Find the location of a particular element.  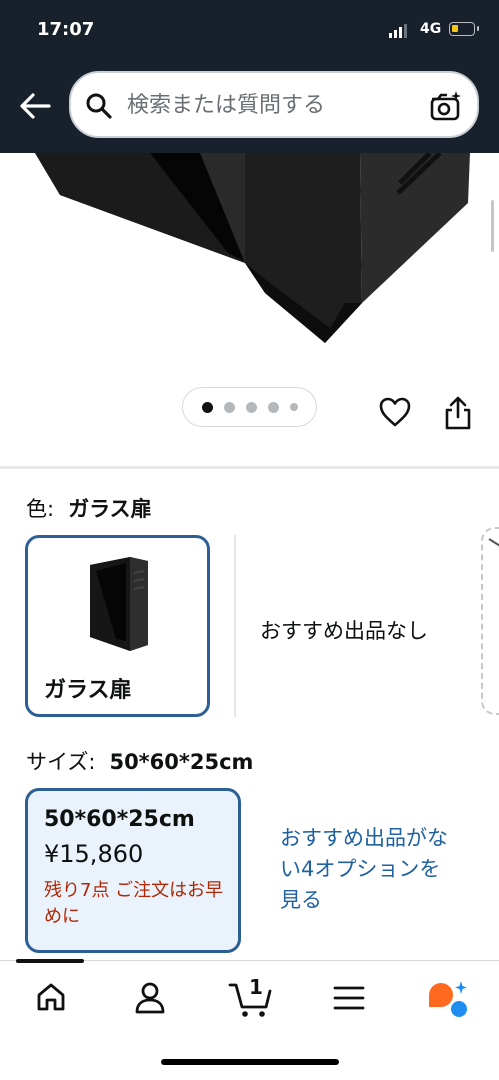

more-options-link: おすすめ出品がない4オプションを見る is located at coordinates (367, 869).